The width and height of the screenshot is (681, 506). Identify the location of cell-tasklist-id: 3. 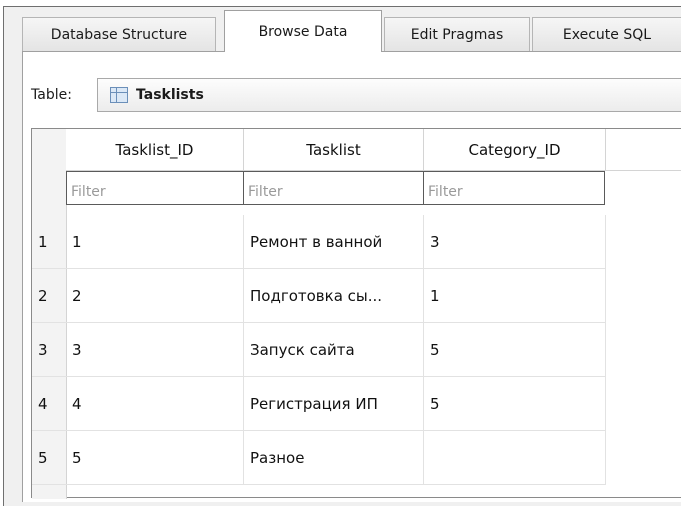
(155, 350).